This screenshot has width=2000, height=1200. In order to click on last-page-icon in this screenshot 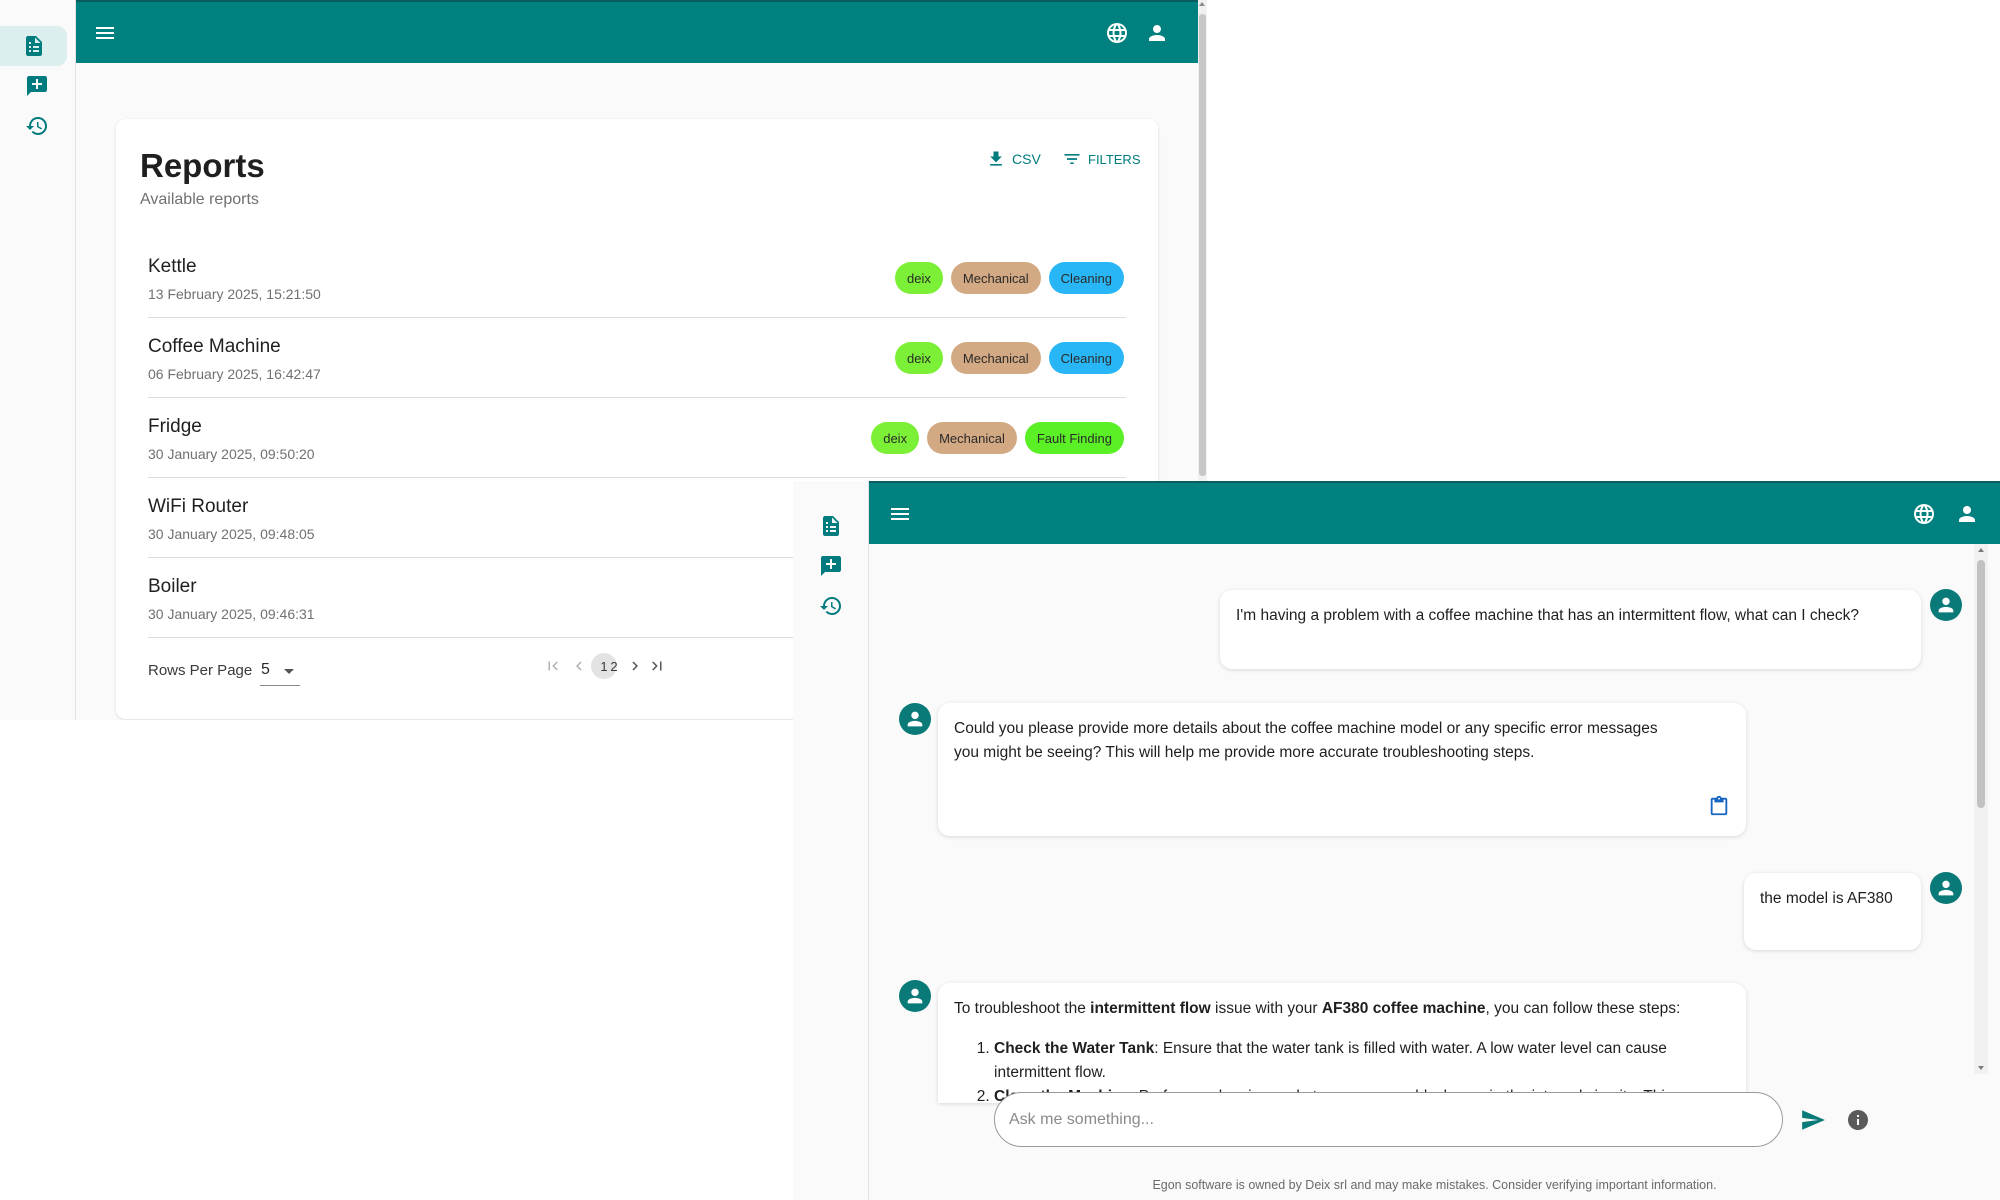, I will do `click(657, 666)`.